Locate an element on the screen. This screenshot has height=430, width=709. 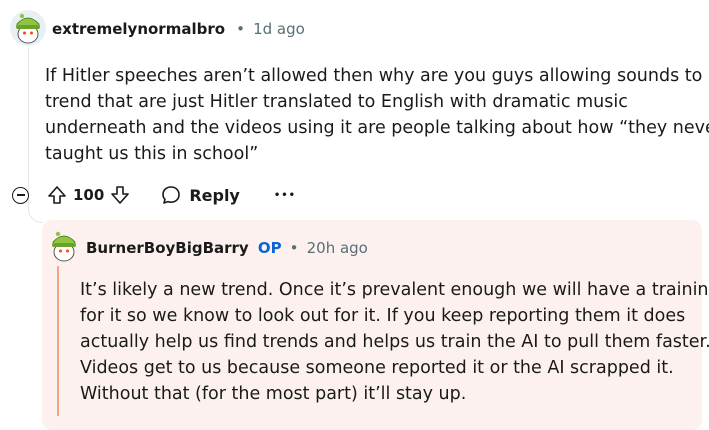
reply-username: BurnerBoyBigBarry is located at coordinates (167, 248).